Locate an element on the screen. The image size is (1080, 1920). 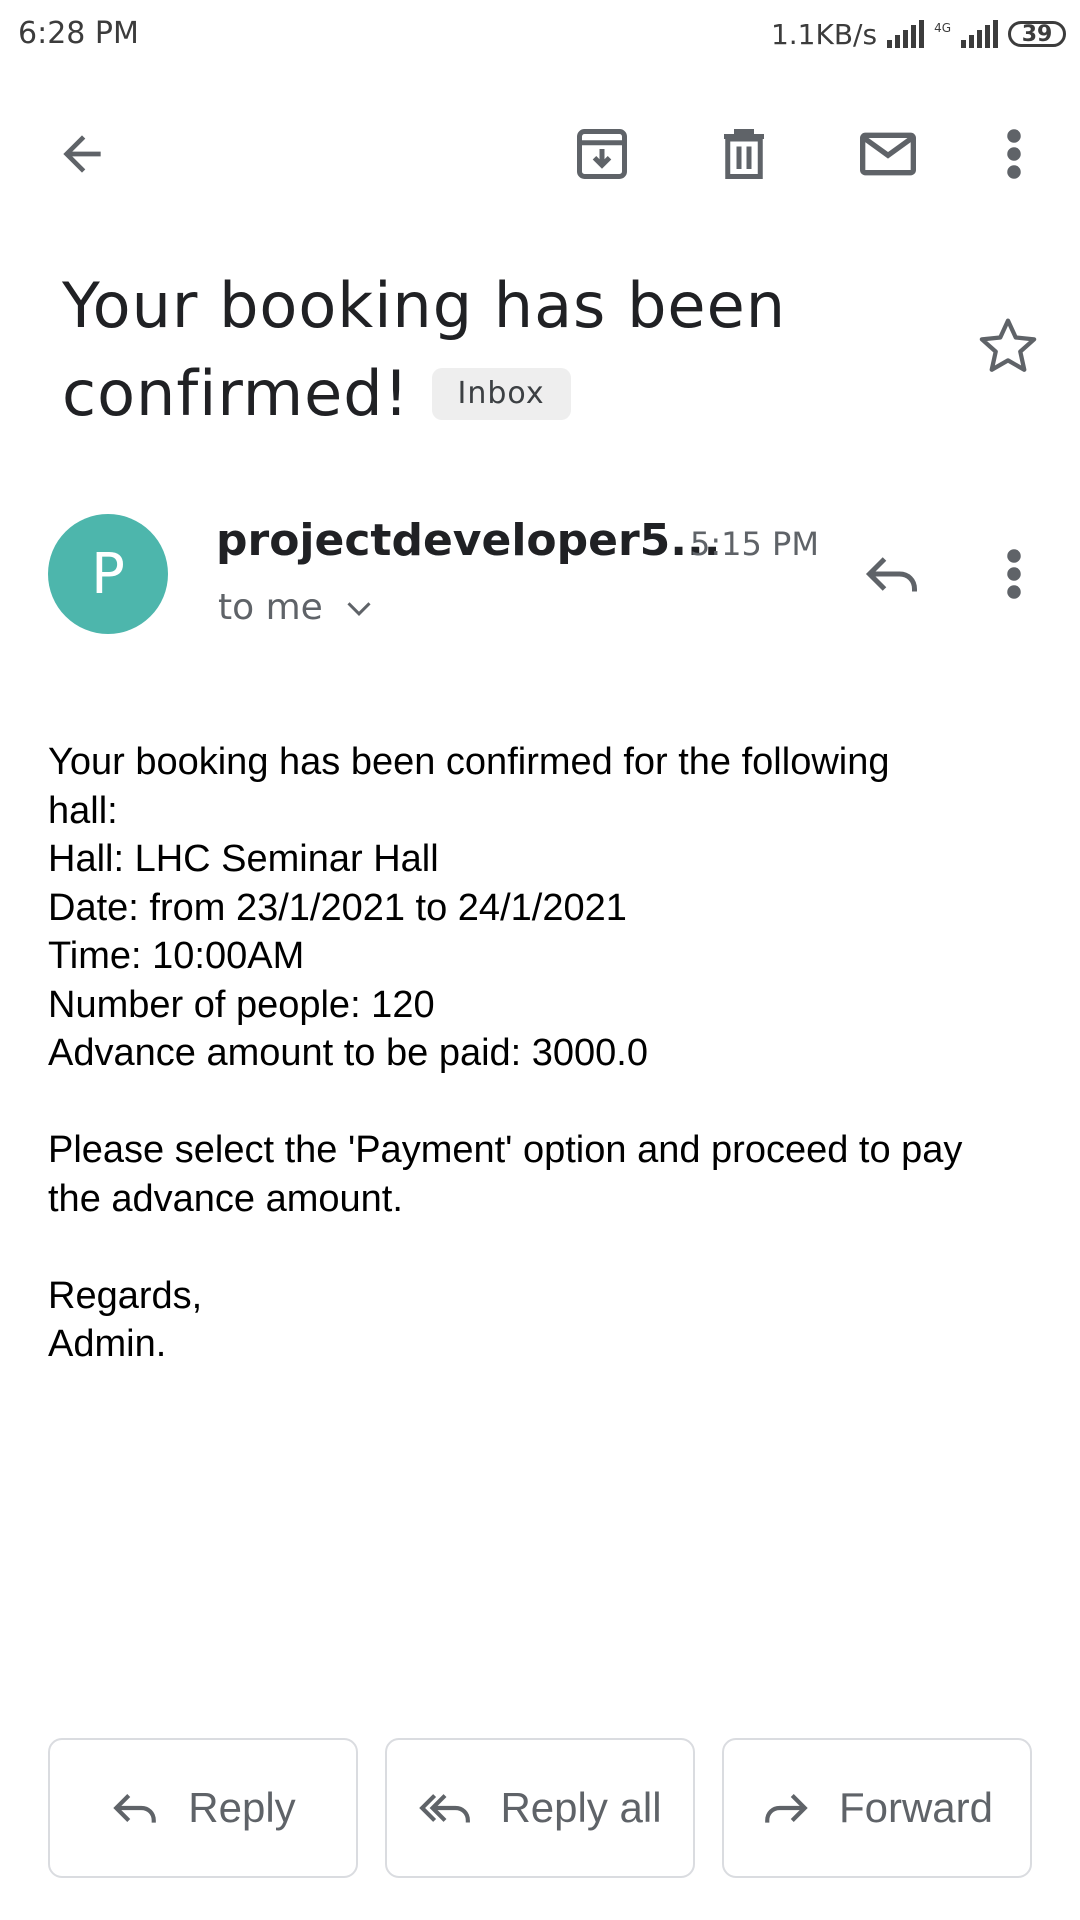
message-more-button is located at coordinates (1014, 574).